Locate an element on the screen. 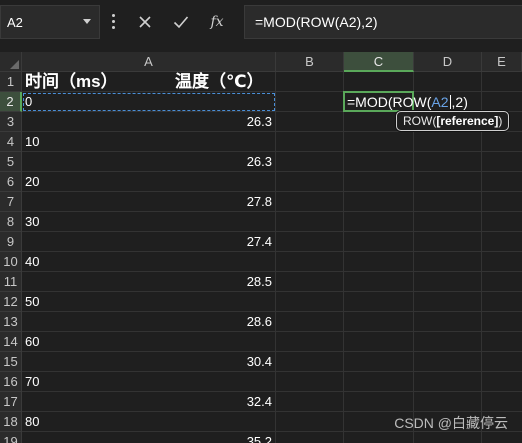  row-header-3: 3 is located at coordinates (11, 122).